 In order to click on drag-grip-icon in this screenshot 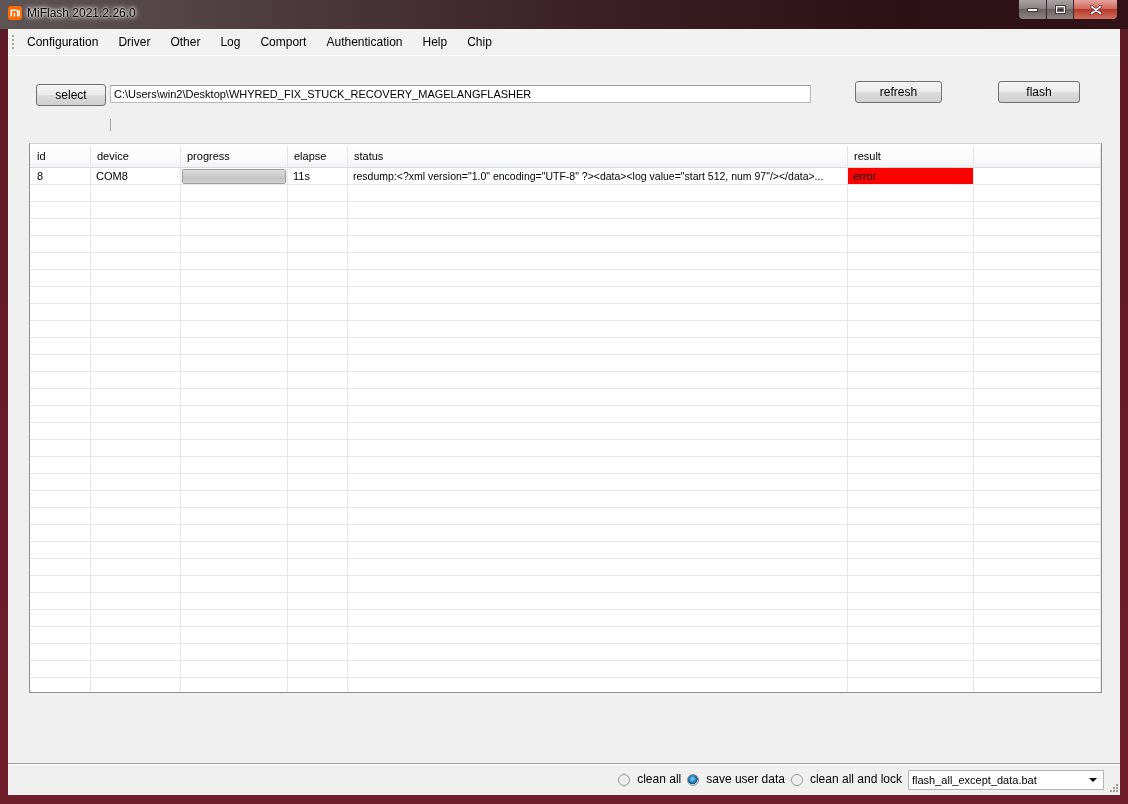, I will do `click(13, 42)`.